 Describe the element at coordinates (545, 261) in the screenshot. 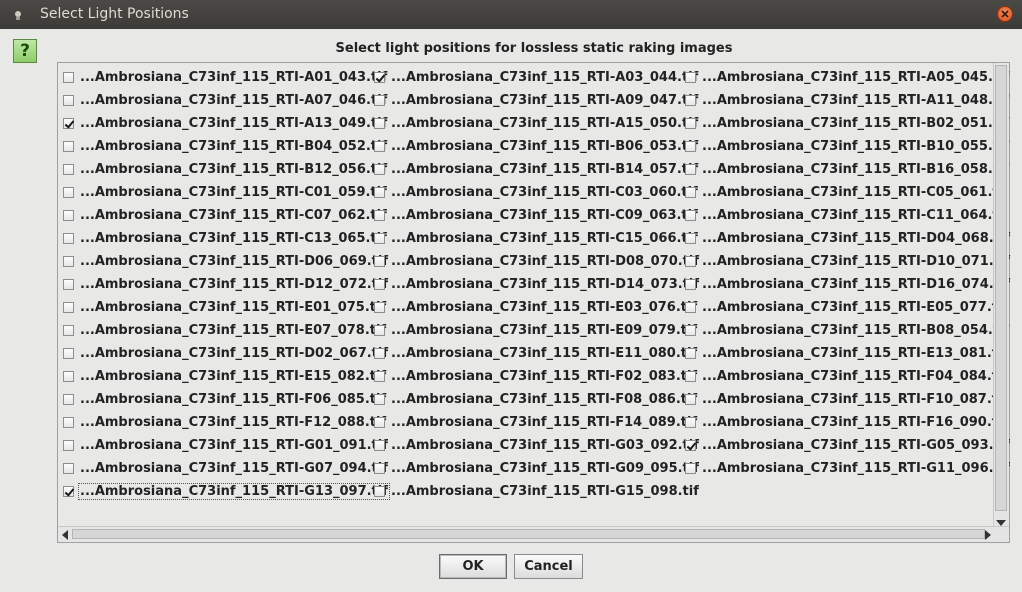

I see `light-position-label: ...Ambrosiana_C73inf_115_RTI-D08_070.tif` at that location.